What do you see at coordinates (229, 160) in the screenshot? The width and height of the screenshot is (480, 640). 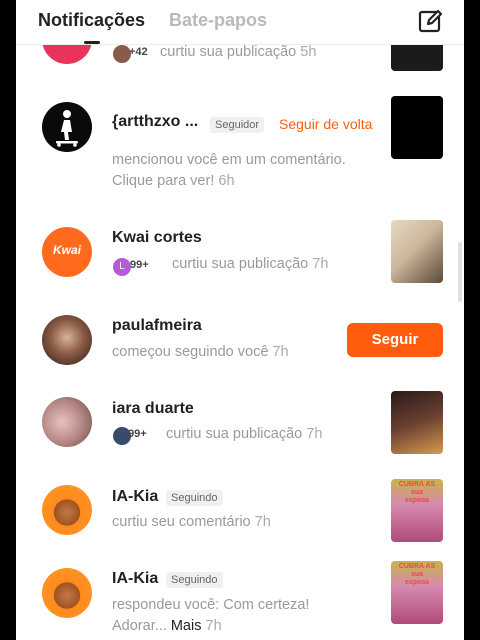 I see `action-text-line1: mencionou você em um comentário.` at bounding box center [229, 160].